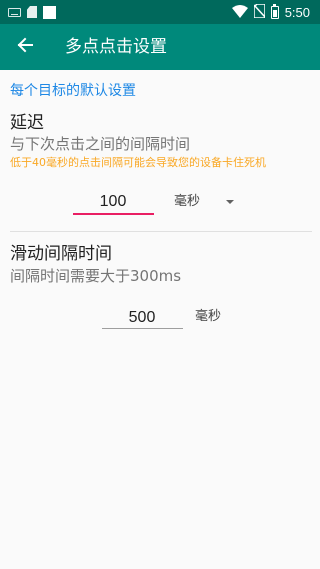  I want to click on sd-card-icon, so click(32, 12).